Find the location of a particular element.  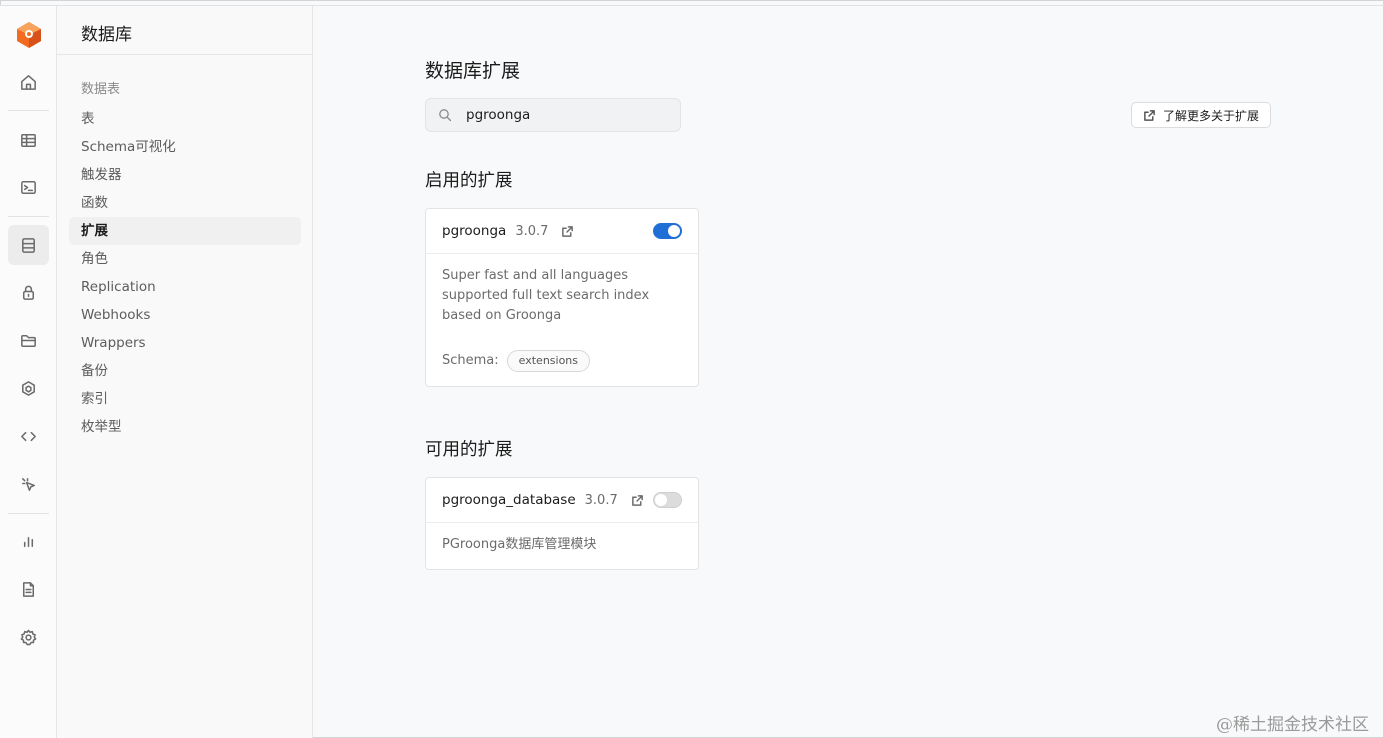

menu-item-wrappers: Wrappers is located at coordinates (185, 343).